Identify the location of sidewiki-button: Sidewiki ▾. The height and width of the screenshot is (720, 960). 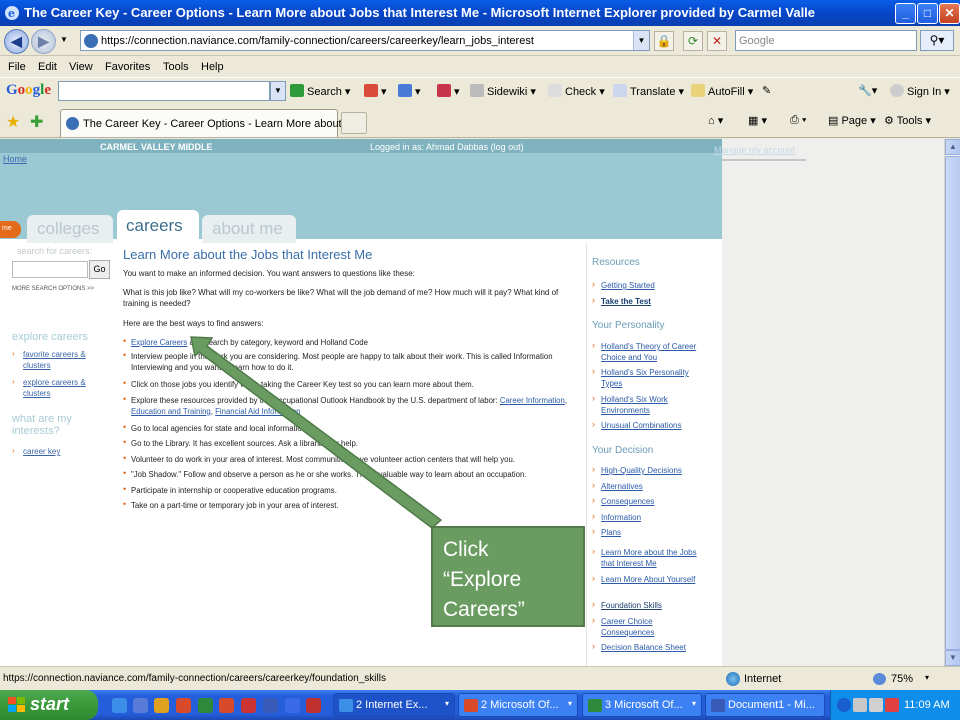
(503, 91).